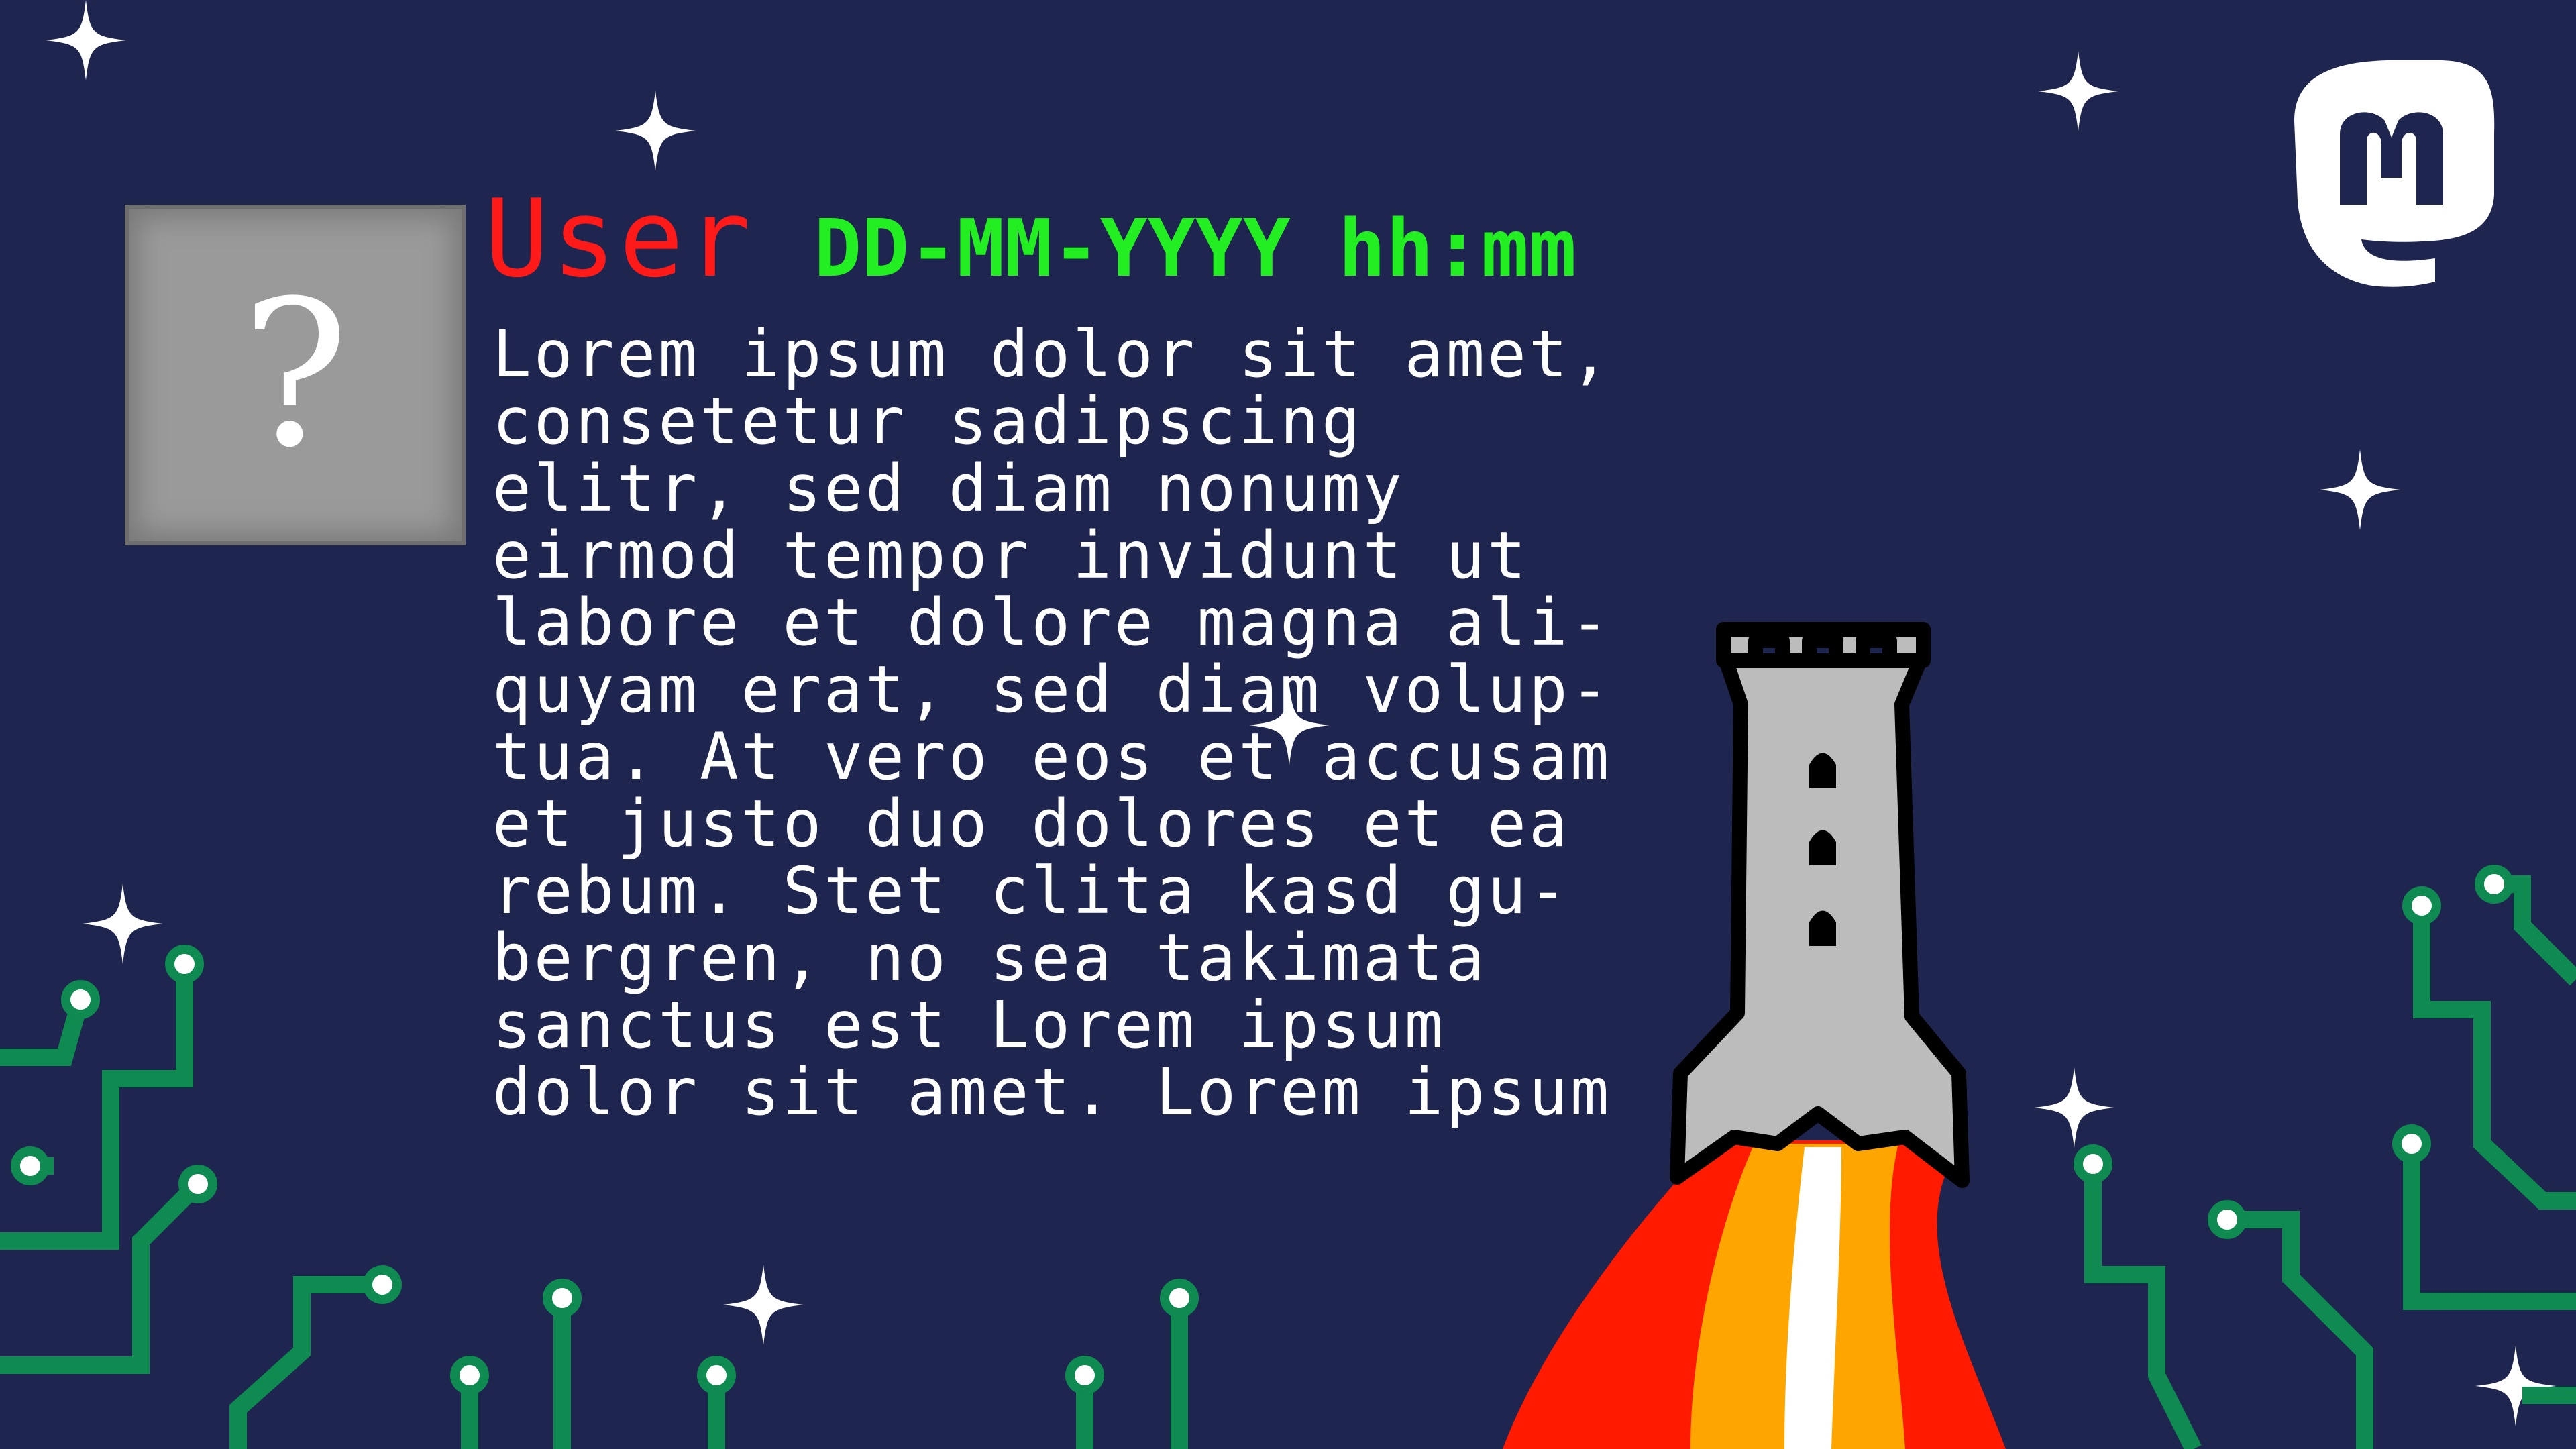 The height and width of the screenshot is (1449, 2576). I want to click on post-timestamp: DD-MM-YYYY hh:mm, so click(1195, 248).